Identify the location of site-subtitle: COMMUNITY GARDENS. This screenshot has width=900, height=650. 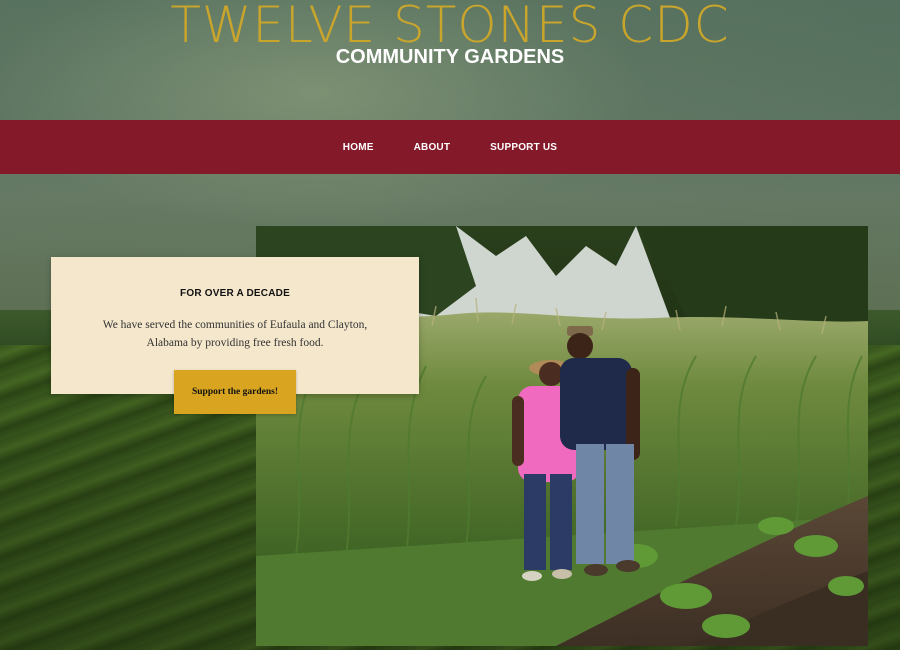
(450, 57).